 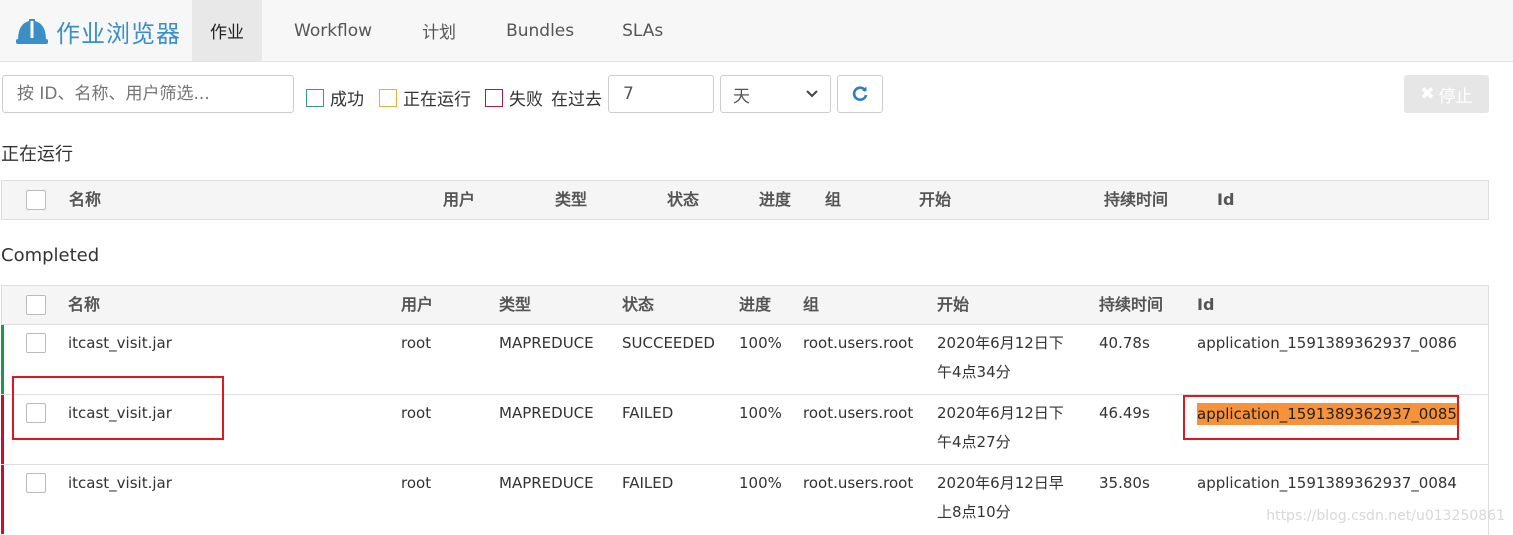 What do you see at coordinates (494, 97) in the screenshot?
I see `failed-checkbox` at bounding box center [494, 97].